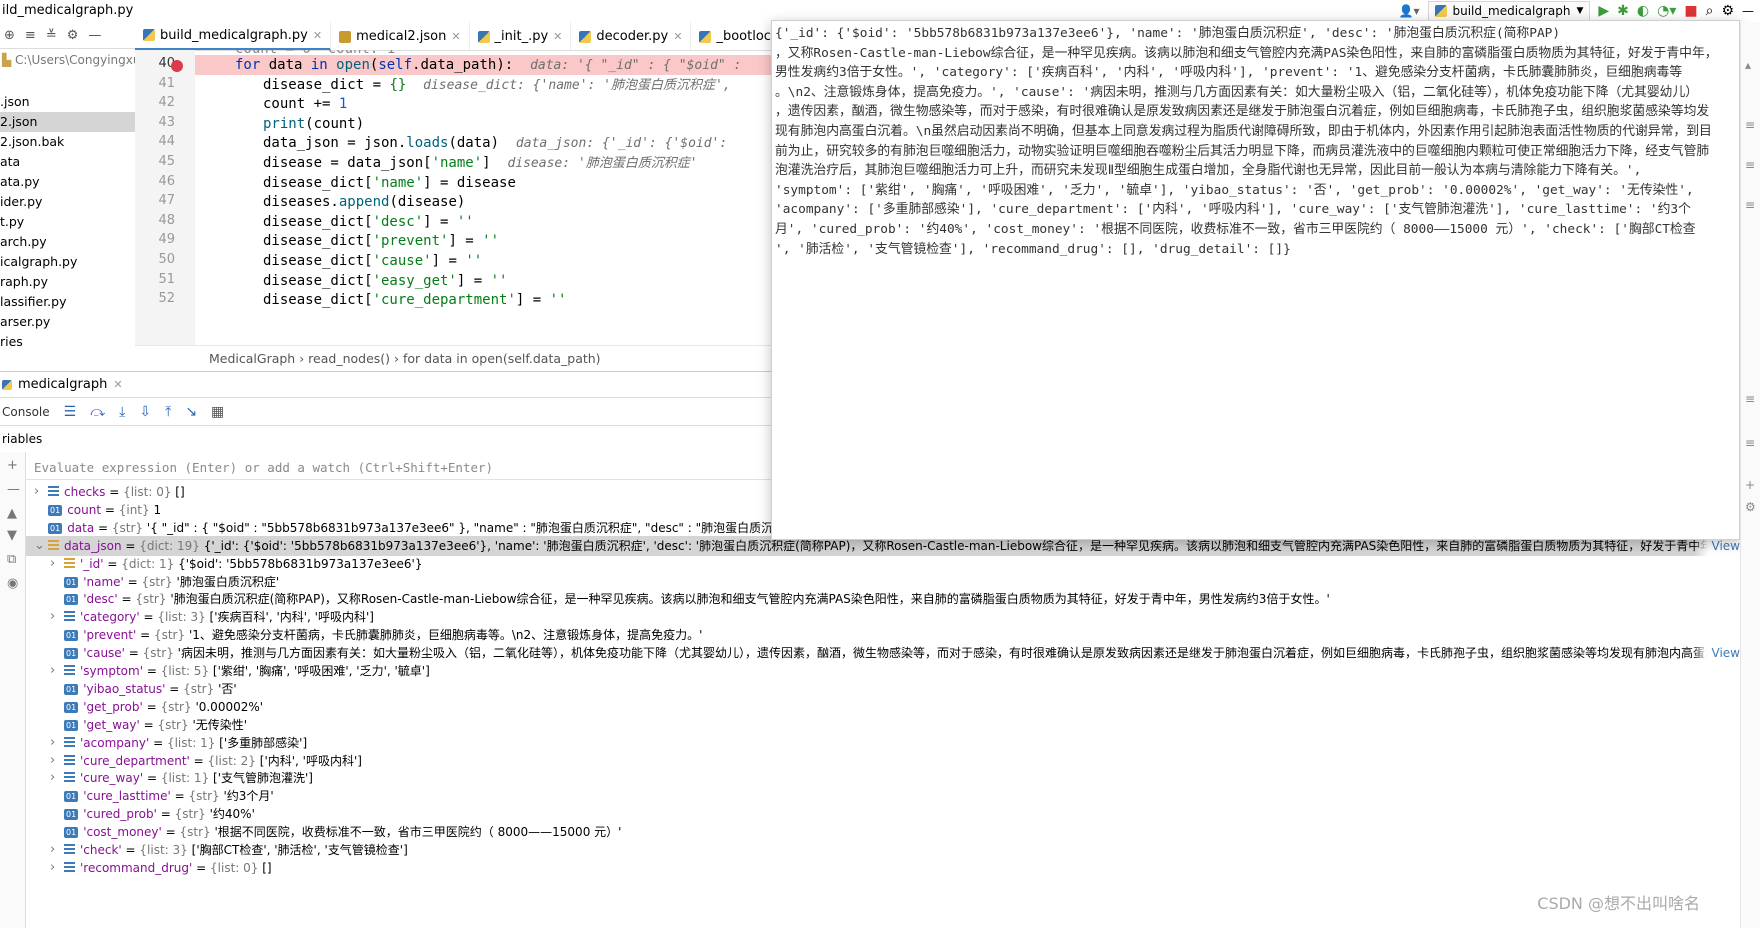 Image resolution: width=1760 pixels, height=928 pixels. I want to click on scroll-marker-icon: ≡, so click(1750, 443).